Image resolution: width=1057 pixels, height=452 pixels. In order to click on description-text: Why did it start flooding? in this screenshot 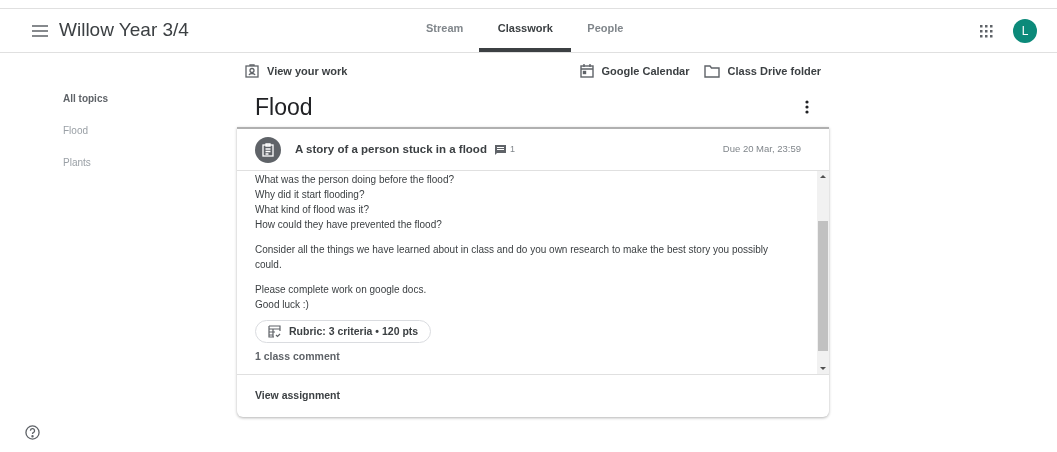, I will do `click(310, 195)`.